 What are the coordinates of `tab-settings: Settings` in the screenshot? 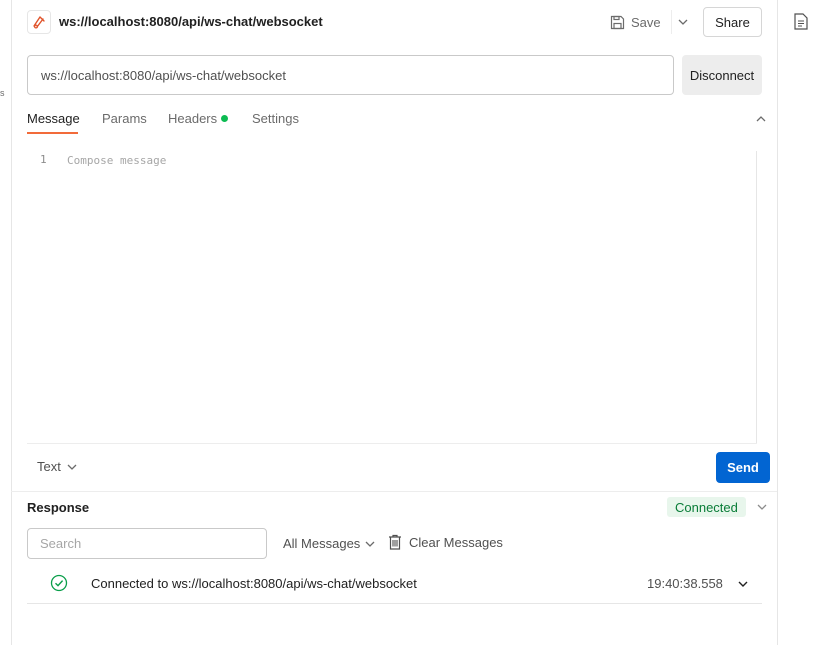 It's located at (275, 118).